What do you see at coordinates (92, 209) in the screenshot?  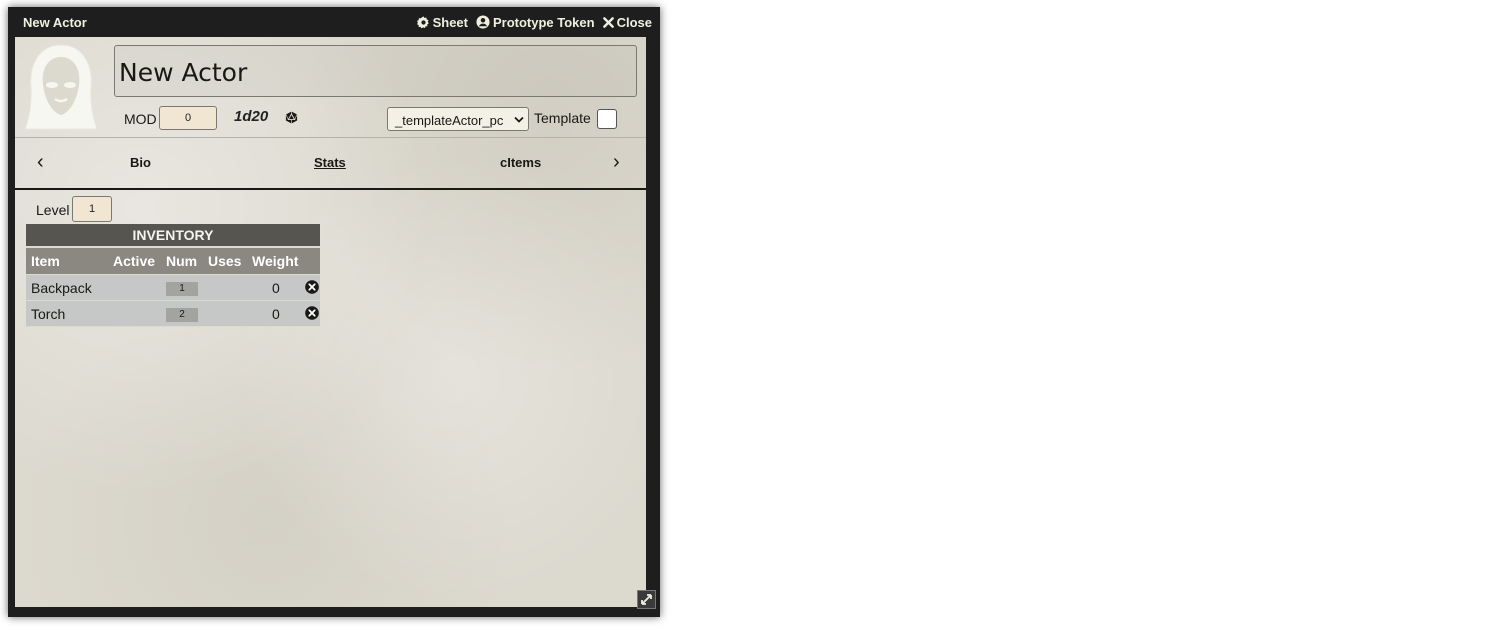 I see `level-input: 1` at bounding box center [92, 209].